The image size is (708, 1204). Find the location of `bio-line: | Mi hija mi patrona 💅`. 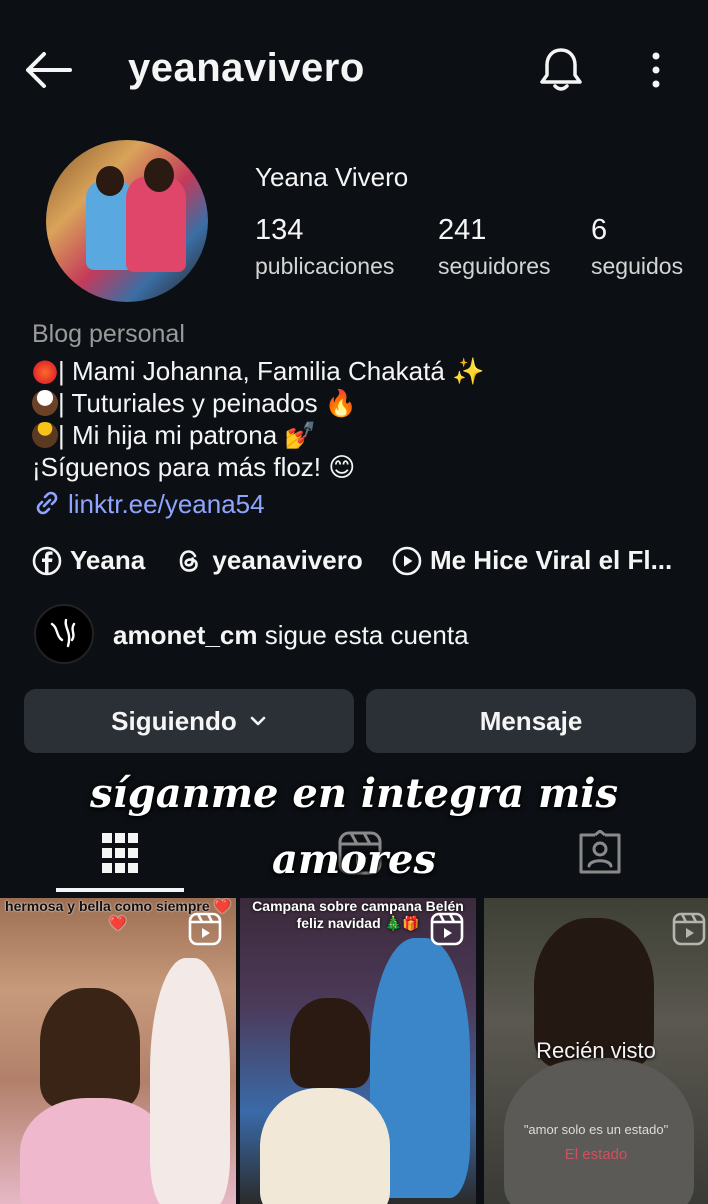

bio-line: | Mi hija mi patrona 💅 is located at coordinates (174, 435).